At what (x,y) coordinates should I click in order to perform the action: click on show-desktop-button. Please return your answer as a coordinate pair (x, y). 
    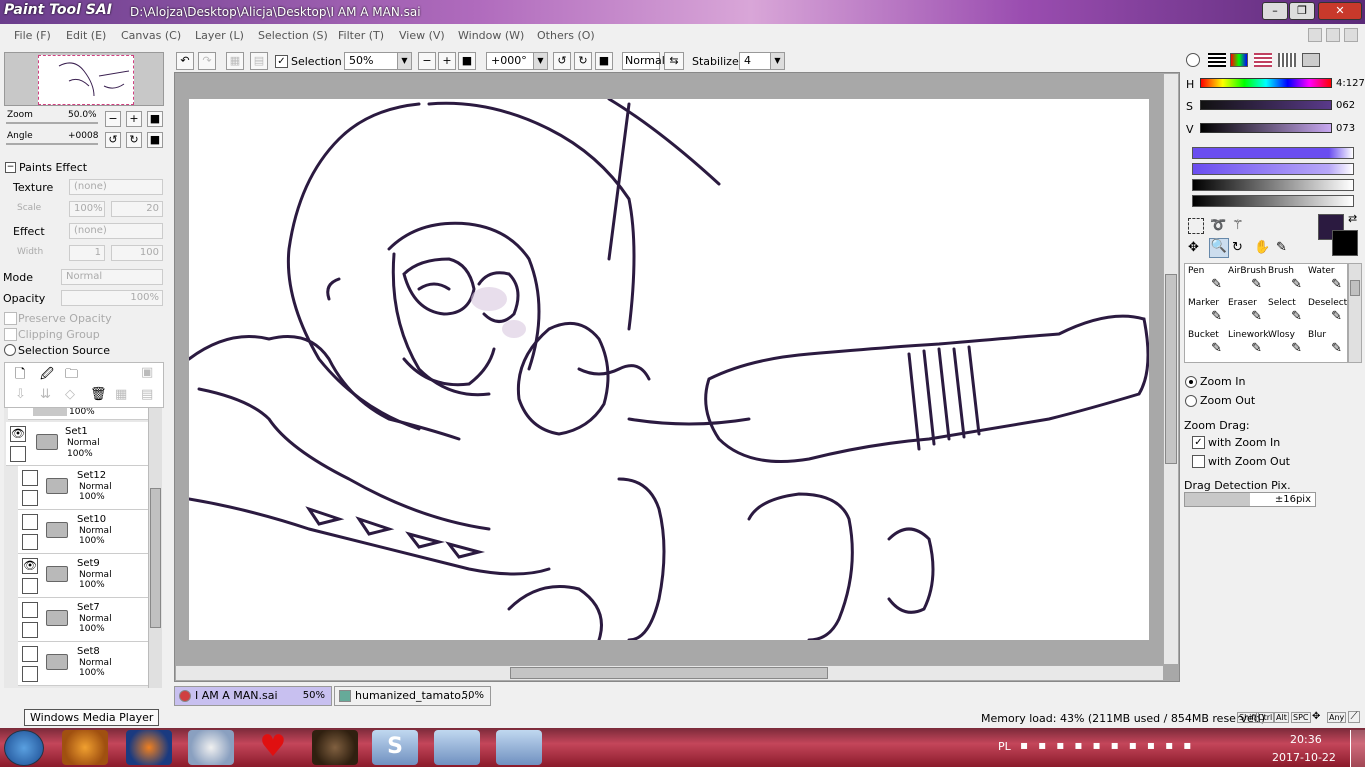
    Looking at the image, I should click on (1357, 748).